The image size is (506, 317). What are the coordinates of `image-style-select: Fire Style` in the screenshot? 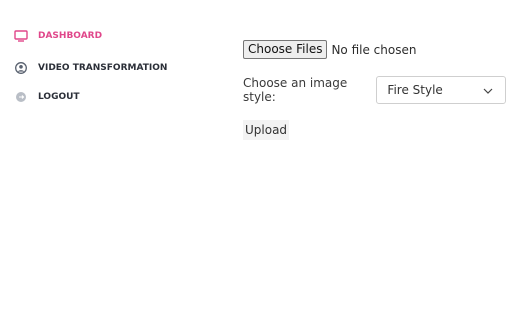 It's located at (441, 90).